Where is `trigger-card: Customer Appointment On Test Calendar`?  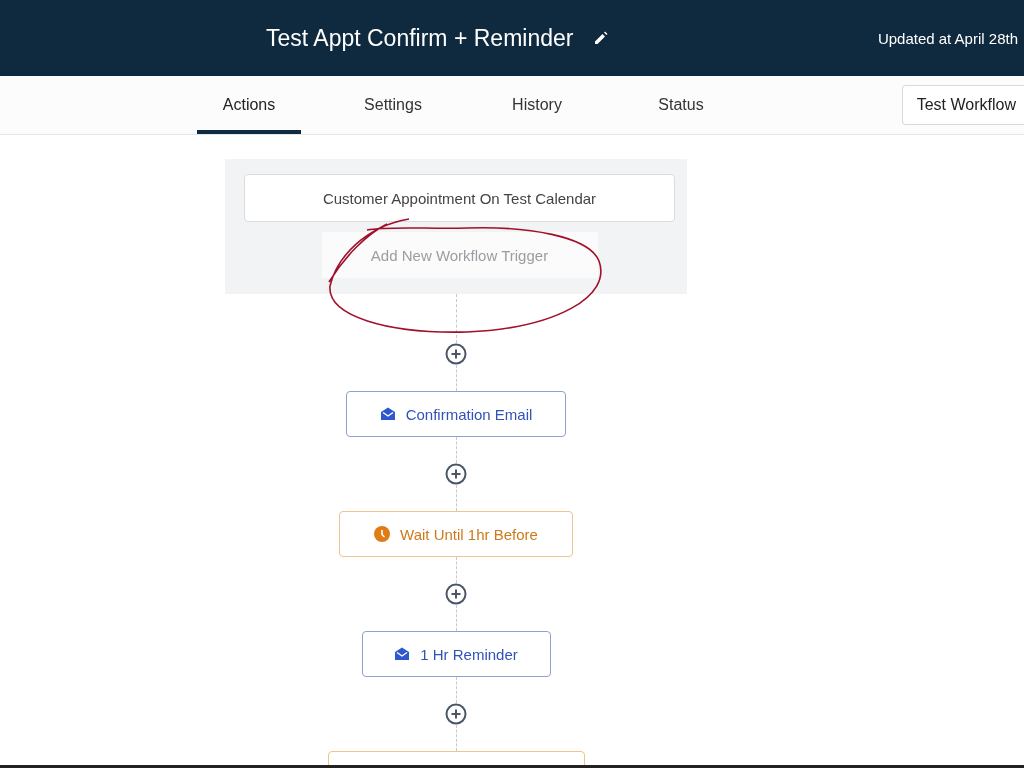 trigger-card: Customer Appointment On Test Calendar is located at coordinates (459, 198).